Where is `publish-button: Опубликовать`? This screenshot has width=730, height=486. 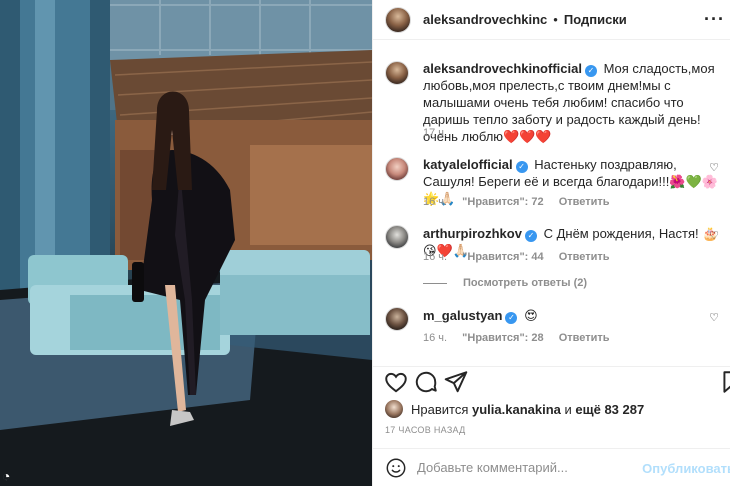
publish-button: Опубликовать is located at coordinates (686, 468).